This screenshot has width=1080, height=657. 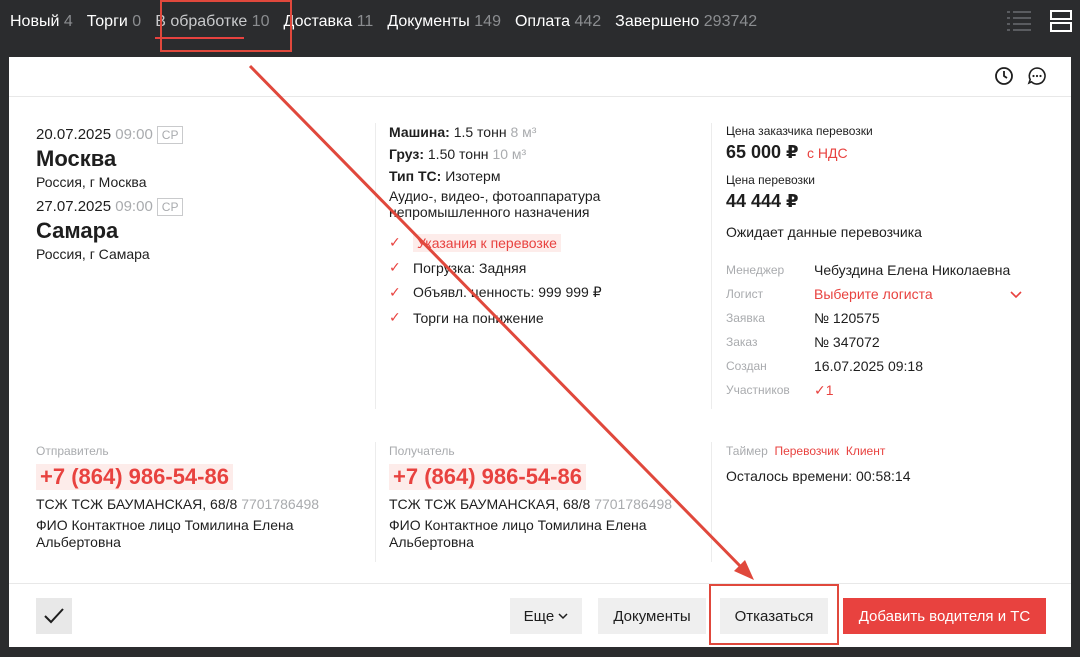 What do you see at coordinates (1037, 76) in the screenshot?
I see `chat-icon` at bounding box center [1037, 76].